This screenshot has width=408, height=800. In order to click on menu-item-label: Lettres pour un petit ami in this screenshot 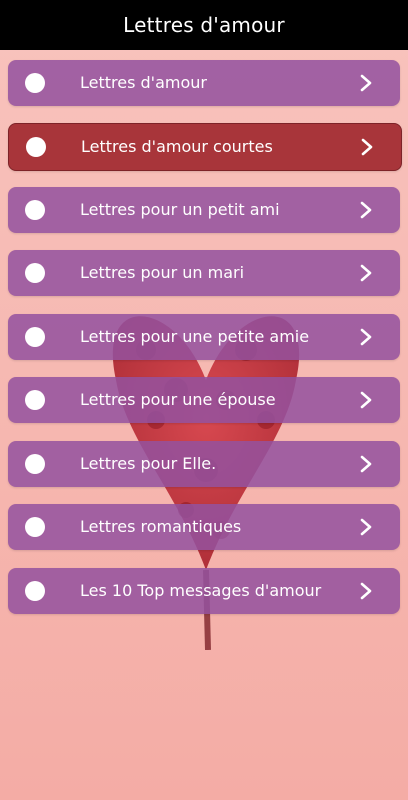, I will do `click(180, 209)`.